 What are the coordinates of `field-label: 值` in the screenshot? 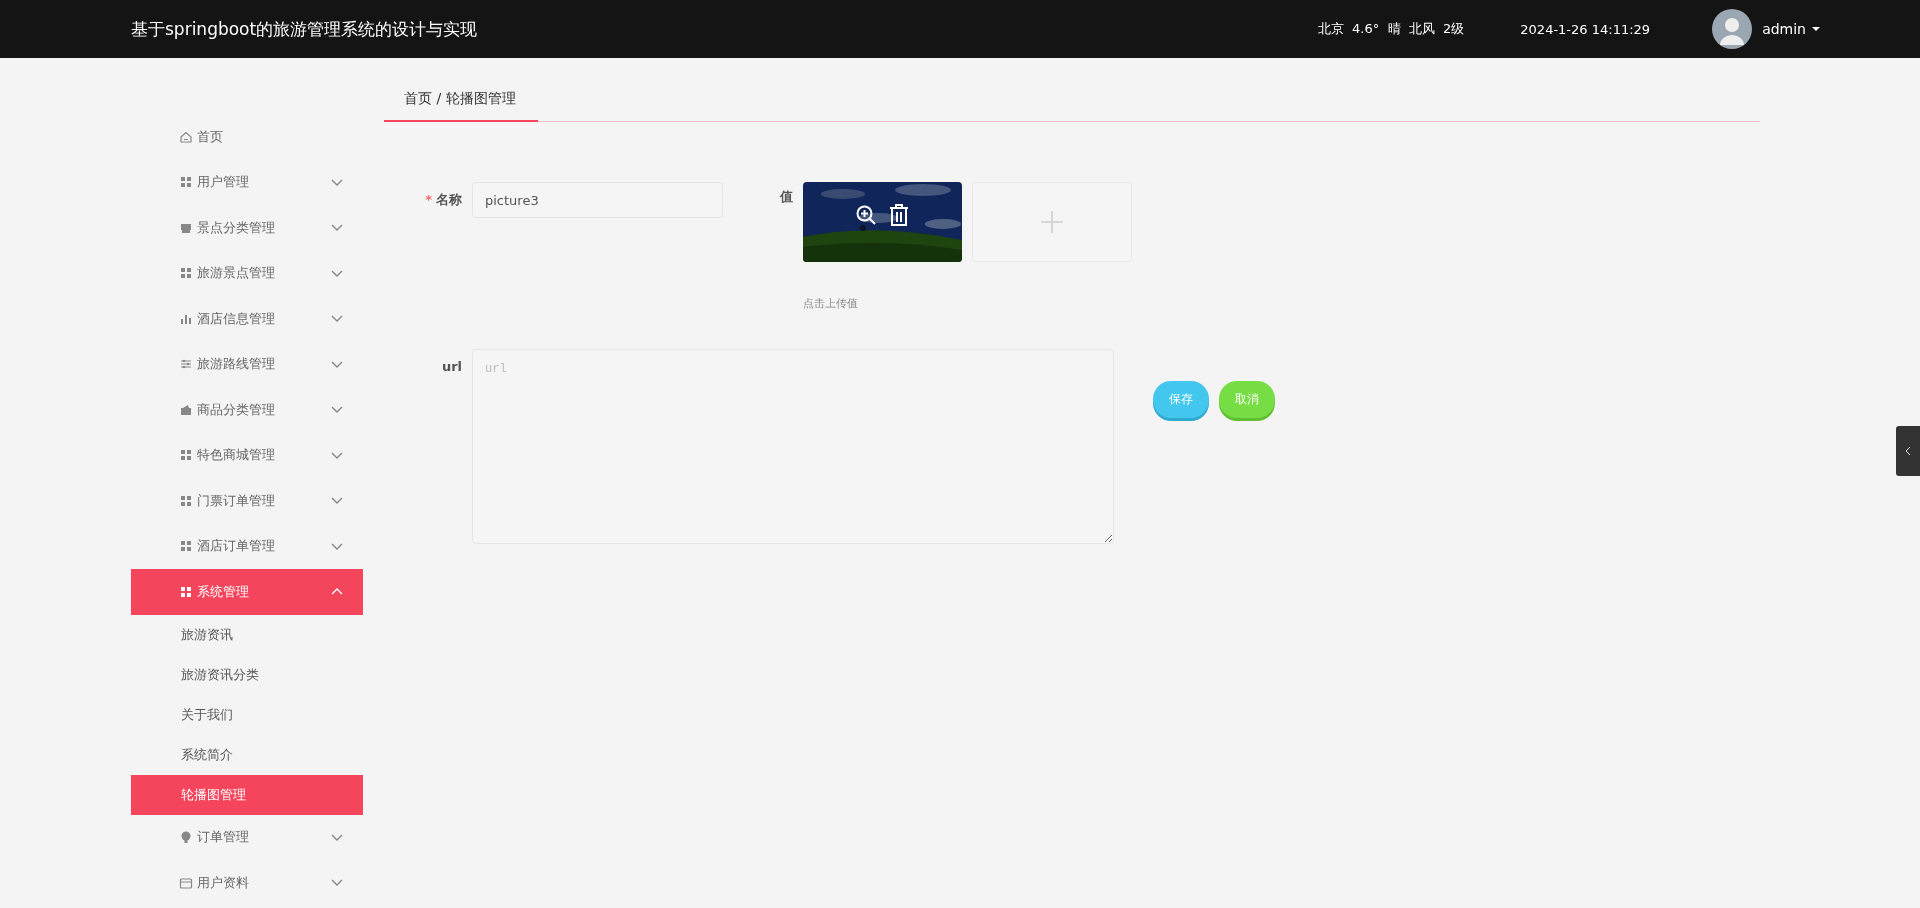 It's located at (786, 196).